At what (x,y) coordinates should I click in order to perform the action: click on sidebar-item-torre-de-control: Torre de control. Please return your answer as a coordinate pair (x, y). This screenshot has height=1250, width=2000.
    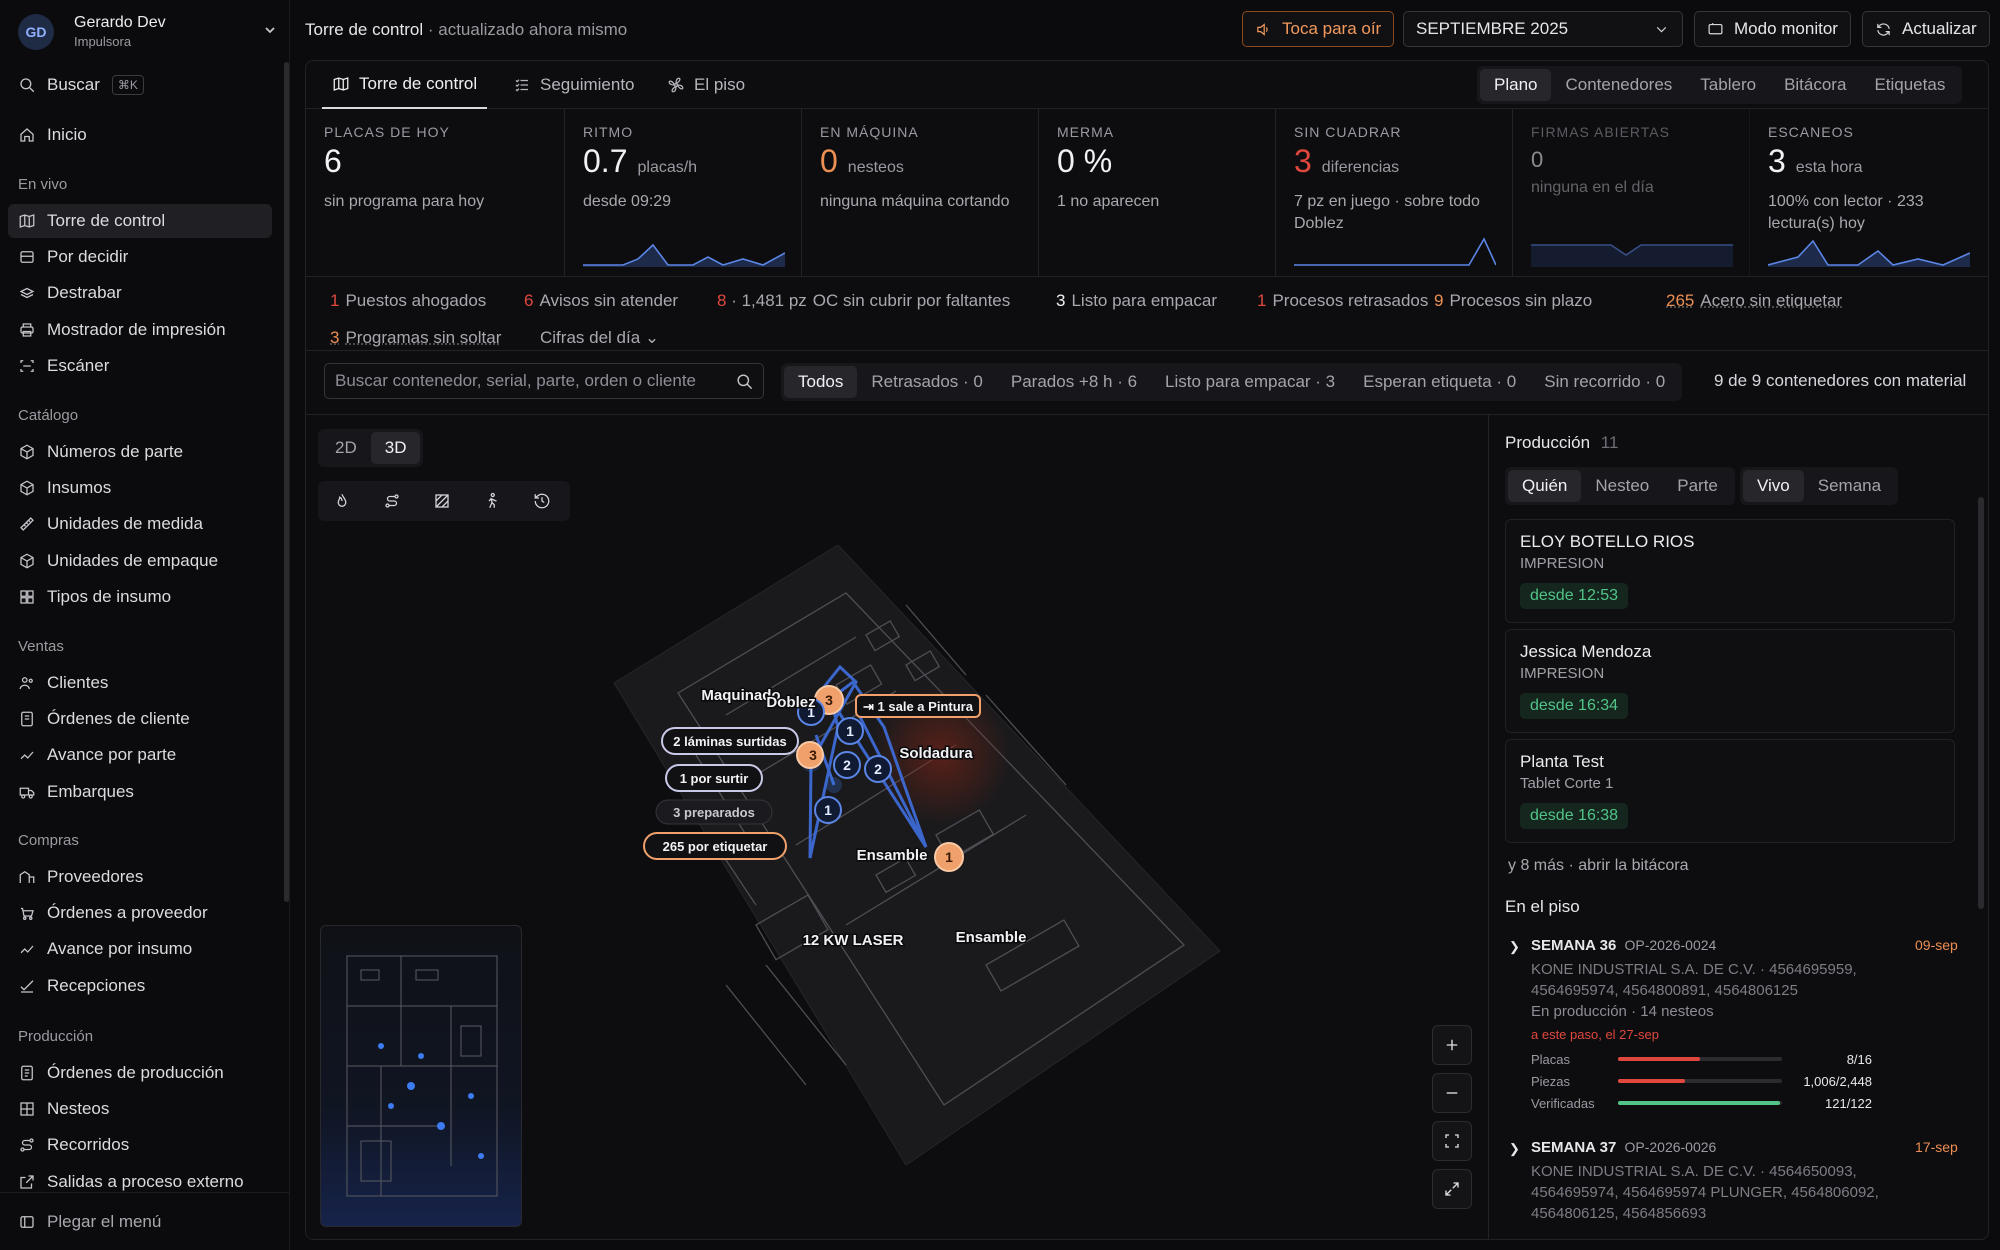
    Looking at the image, I should click on (140, 221).